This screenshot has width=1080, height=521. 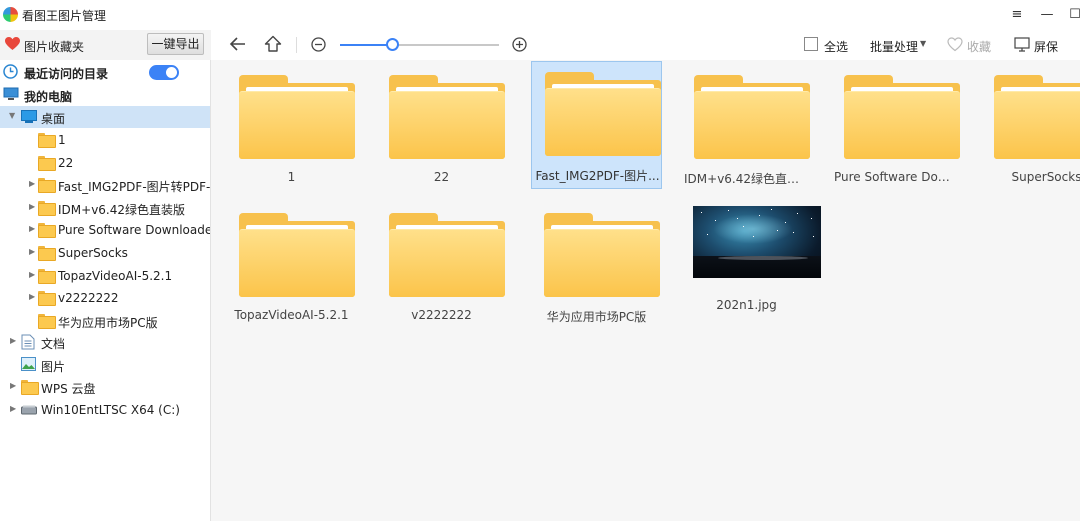 I want to click on folder-tile: v2222222, so click(x=441, y=267).